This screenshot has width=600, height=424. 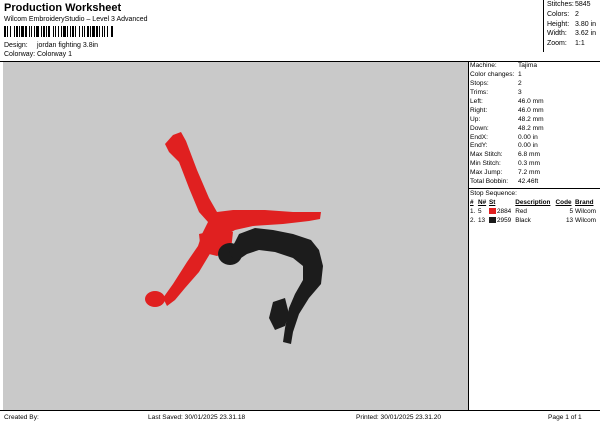 I want to click on info-row: EndY: 0.00 in, so click(x=504, y=146).